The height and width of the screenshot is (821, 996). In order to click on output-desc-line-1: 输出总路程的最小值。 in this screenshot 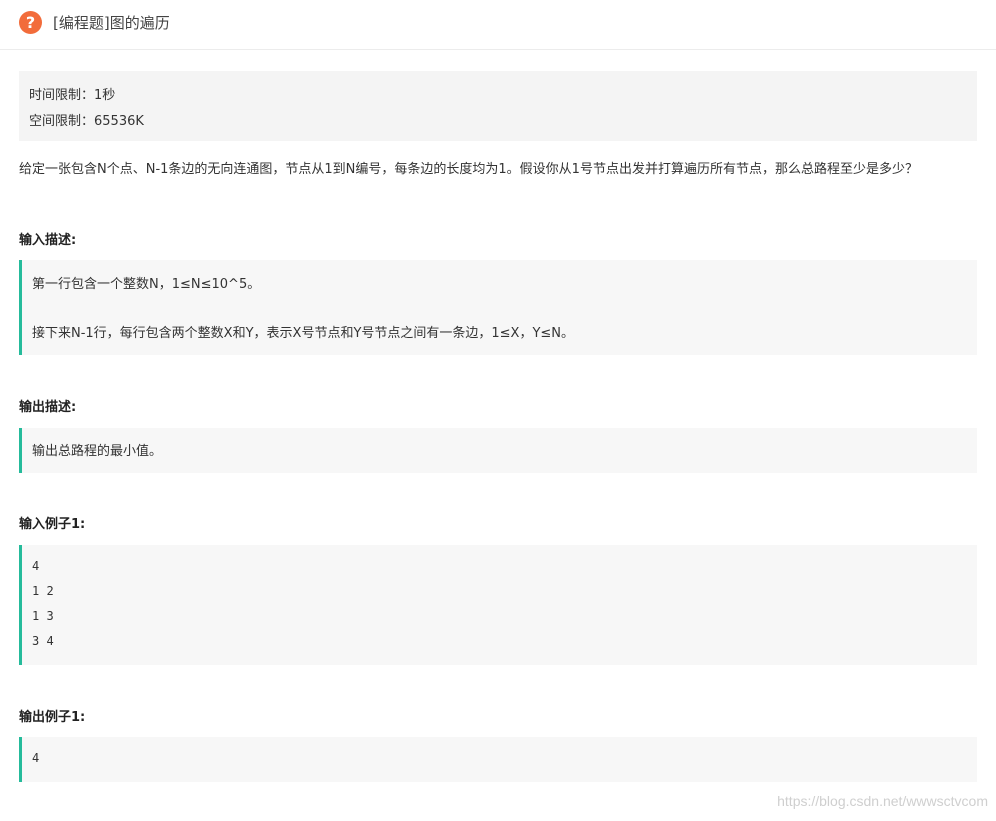, I will do `click(97, 451)`.